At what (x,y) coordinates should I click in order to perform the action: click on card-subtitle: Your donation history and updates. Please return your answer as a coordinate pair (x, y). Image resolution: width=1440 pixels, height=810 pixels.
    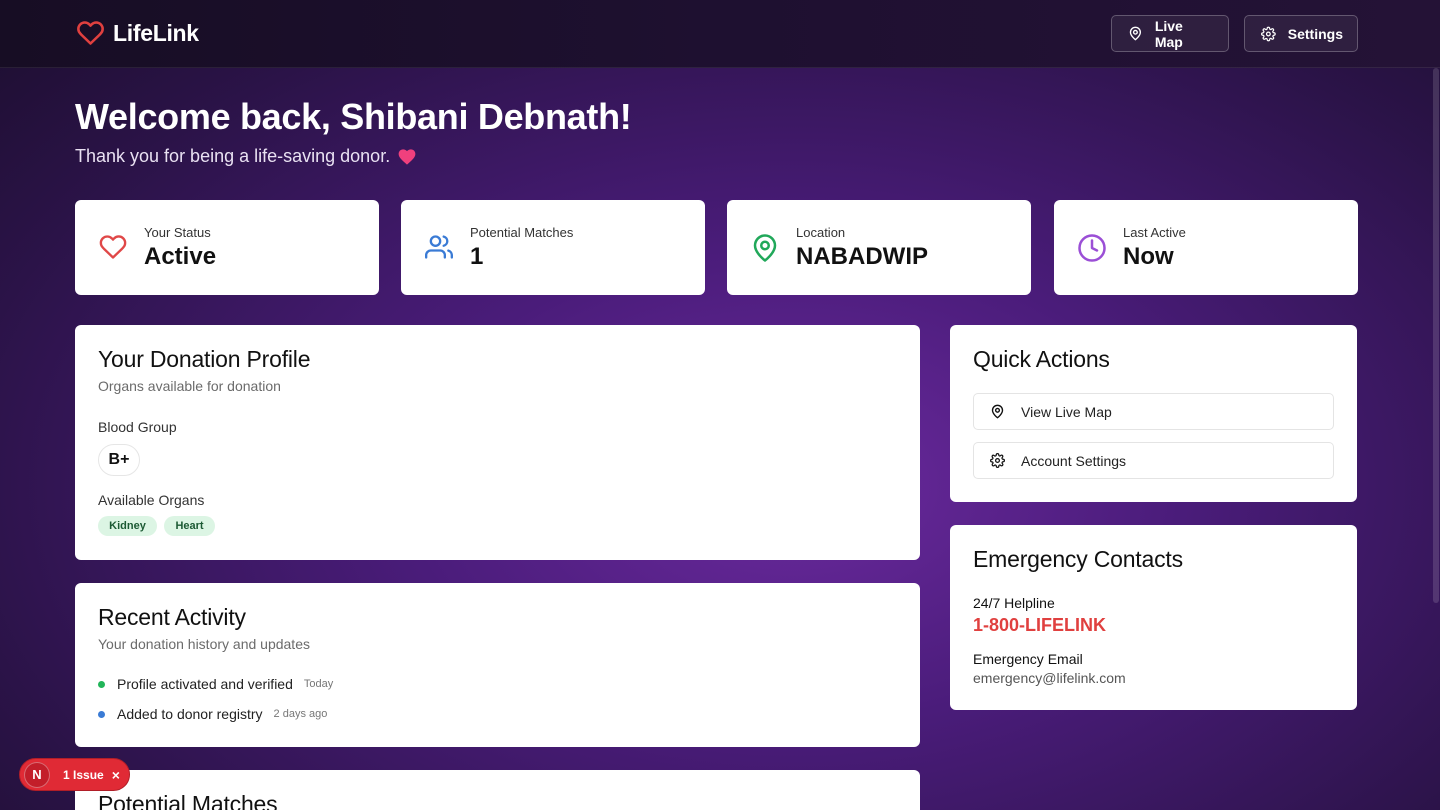
    Looking at the image, I should click on (204, 644).